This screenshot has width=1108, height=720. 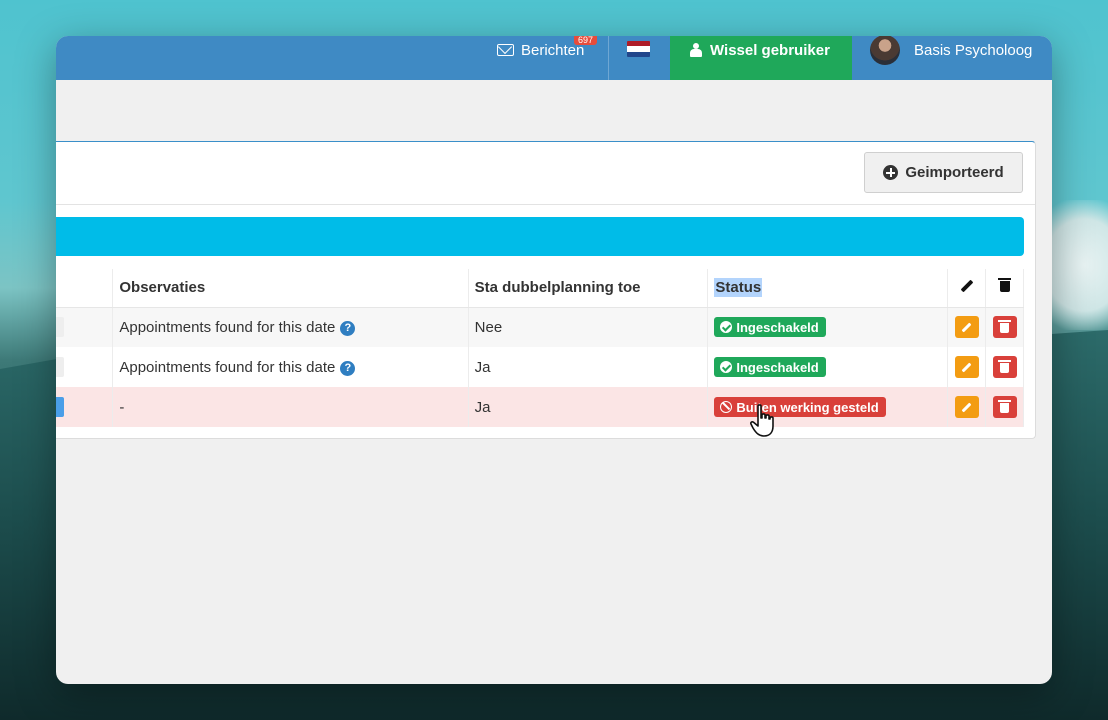 What do you see at coordinates (540, 236) in the screenshot?
I see `info-bar` at bounding box center [540, 236].